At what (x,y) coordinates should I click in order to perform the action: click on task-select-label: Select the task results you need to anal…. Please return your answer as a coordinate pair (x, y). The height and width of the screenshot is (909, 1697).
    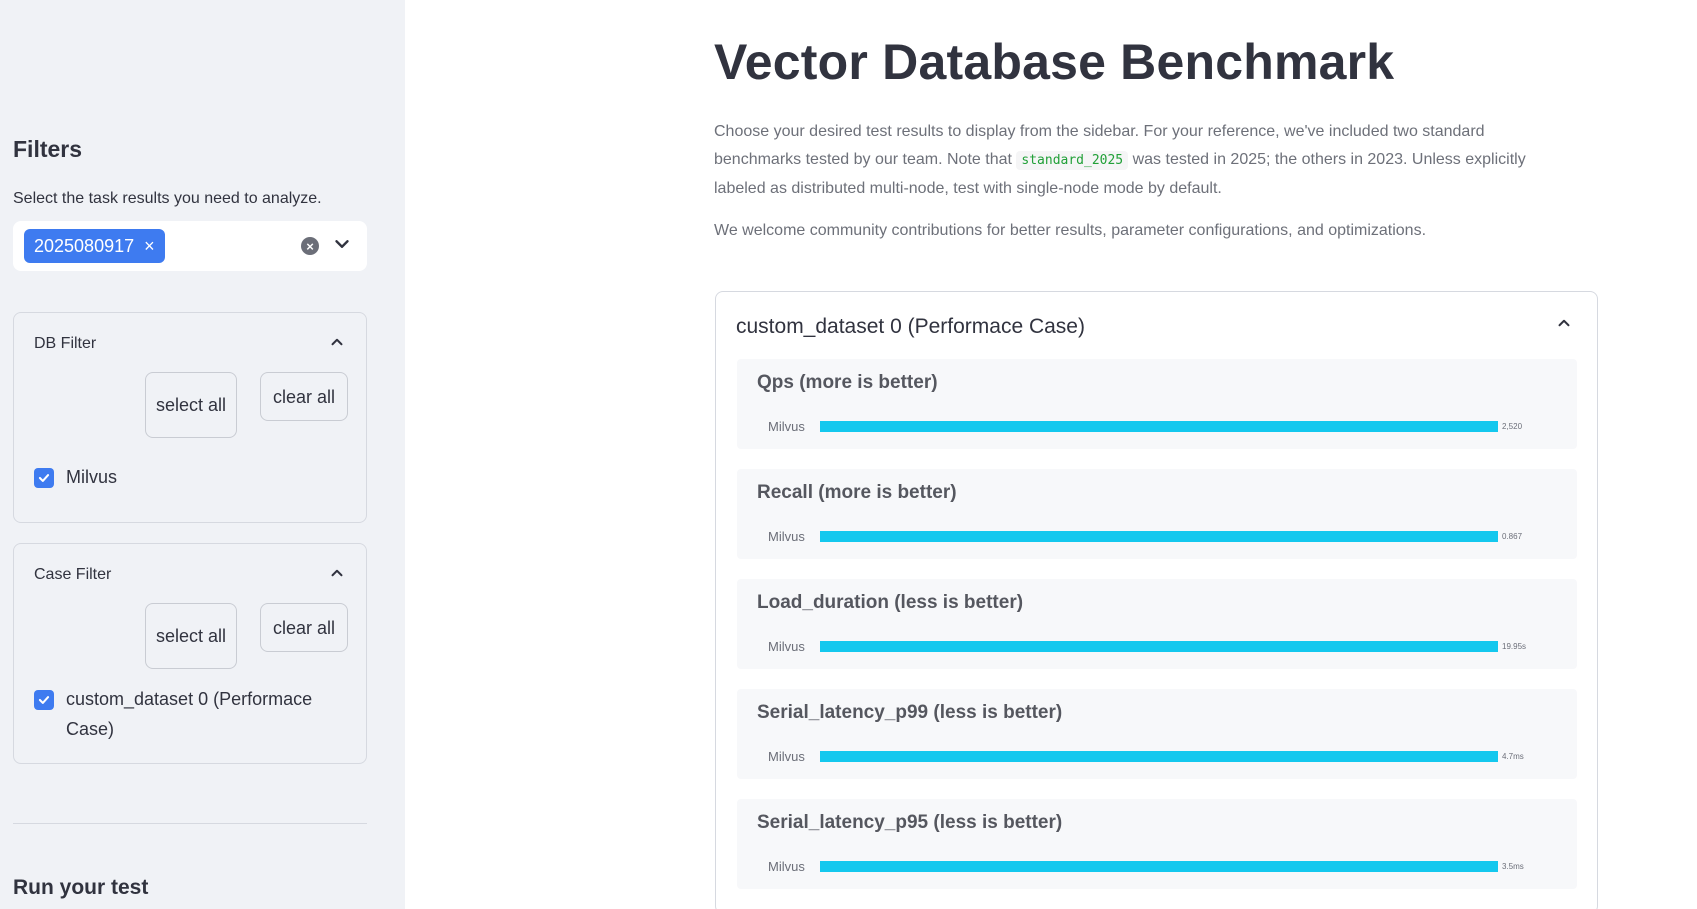
    Looking at the image, I should click on (167, 198).